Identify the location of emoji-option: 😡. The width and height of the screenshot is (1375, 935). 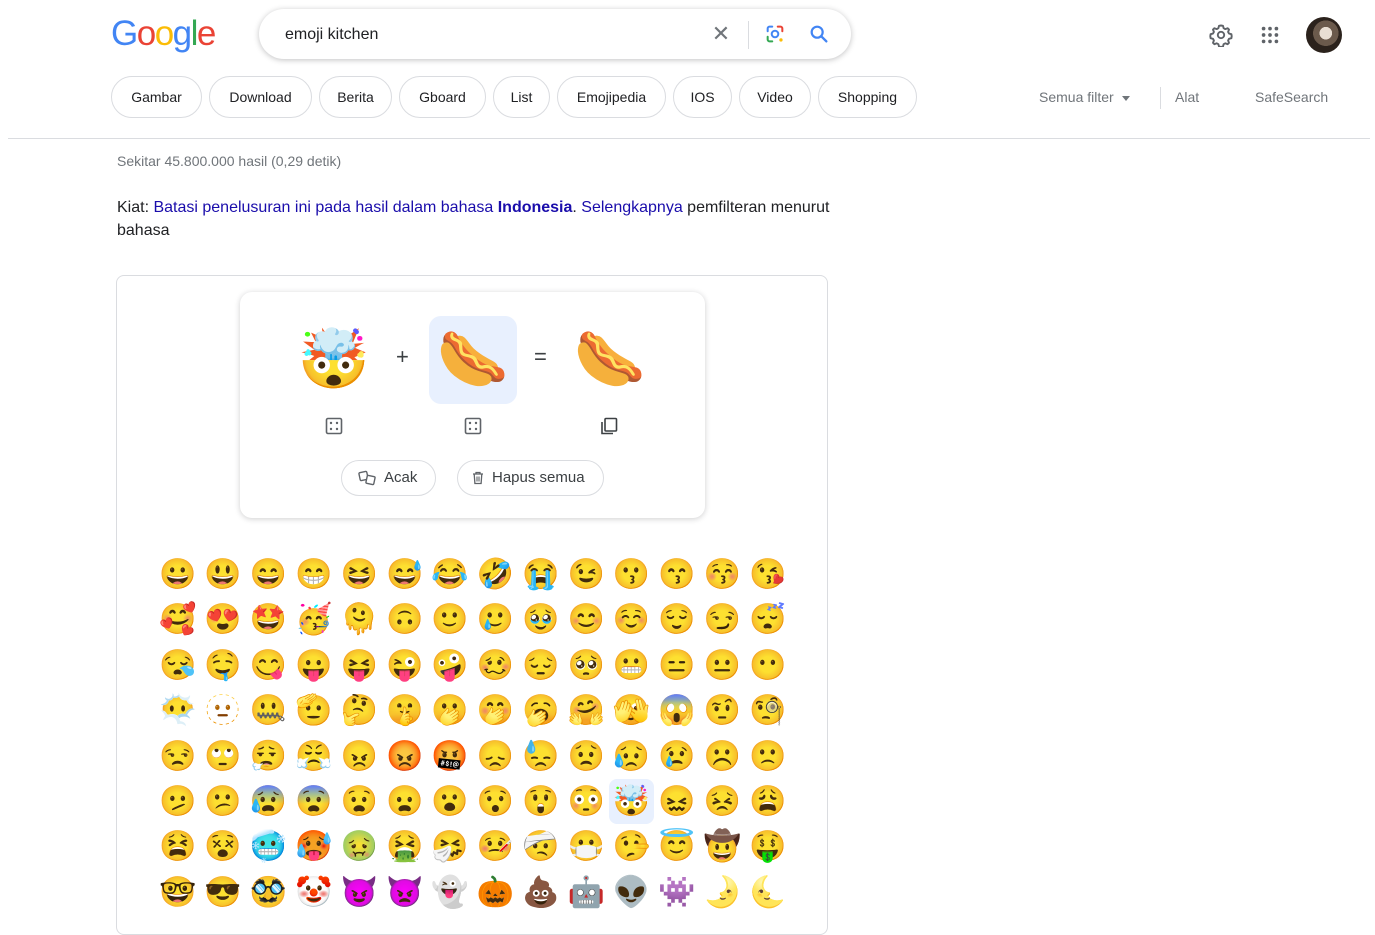
(404, 756).